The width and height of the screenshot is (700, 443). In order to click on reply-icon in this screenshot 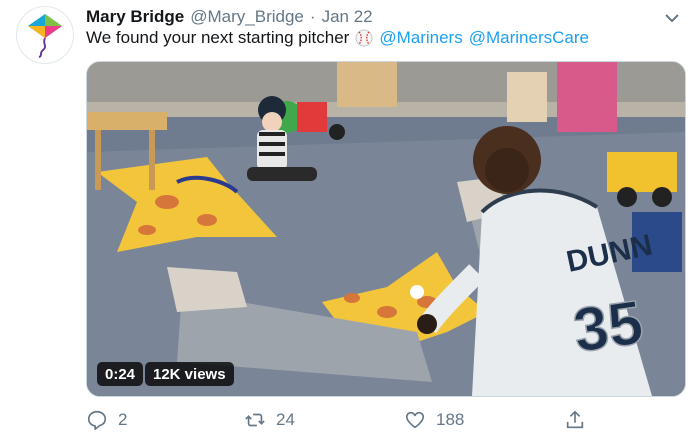, I will do `click(97, 420)`.